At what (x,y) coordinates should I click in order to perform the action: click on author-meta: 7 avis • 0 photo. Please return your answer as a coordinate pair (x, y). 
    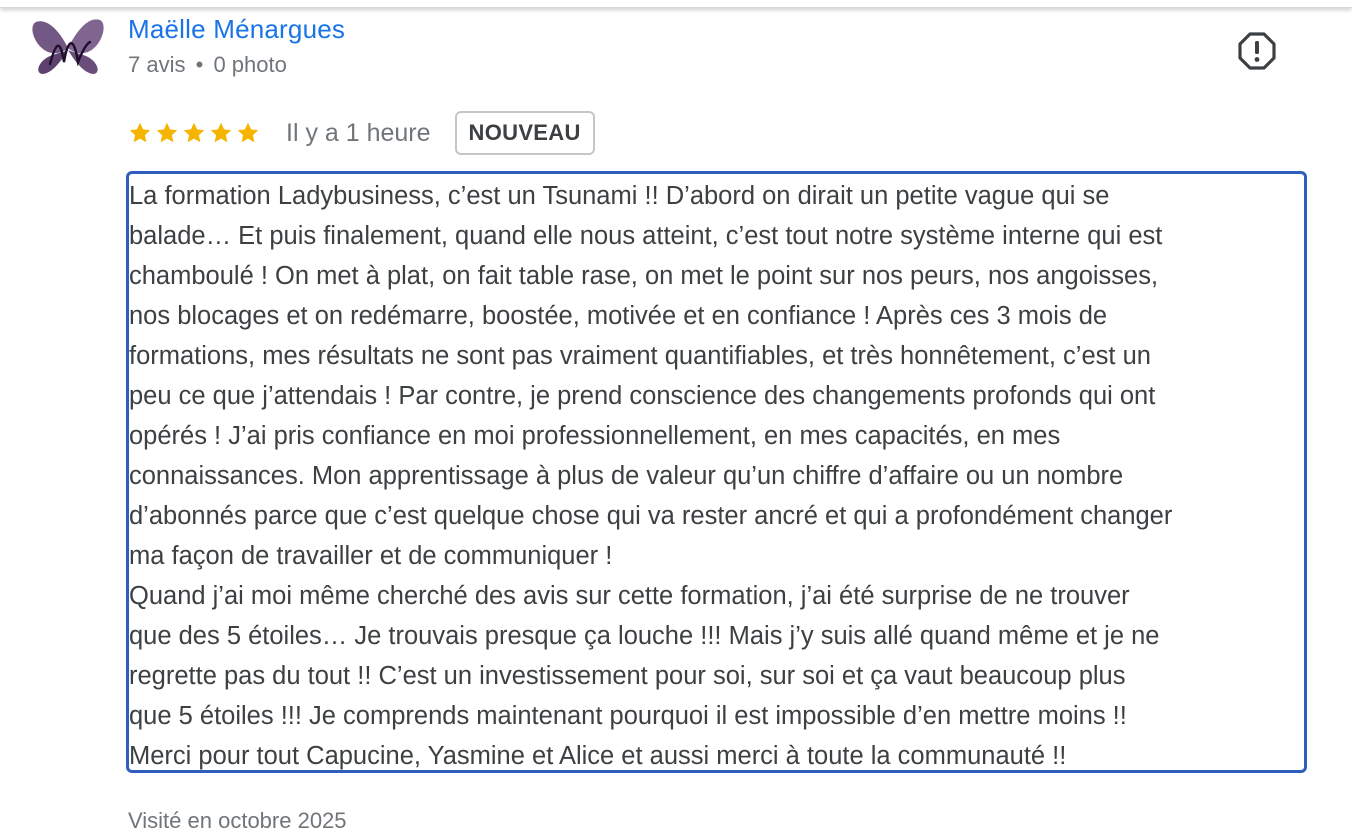
    Looking at the image, I should click on (207, 65).